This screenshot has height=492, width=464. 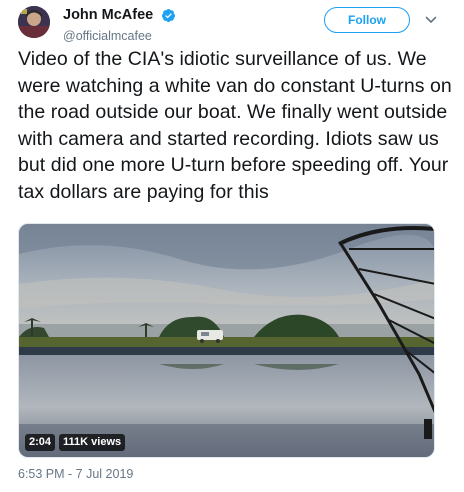 What do you see at coordinates (92, 442) in the screenshot?
I see `video-views: 111K views` at bounding box center [92, 442].